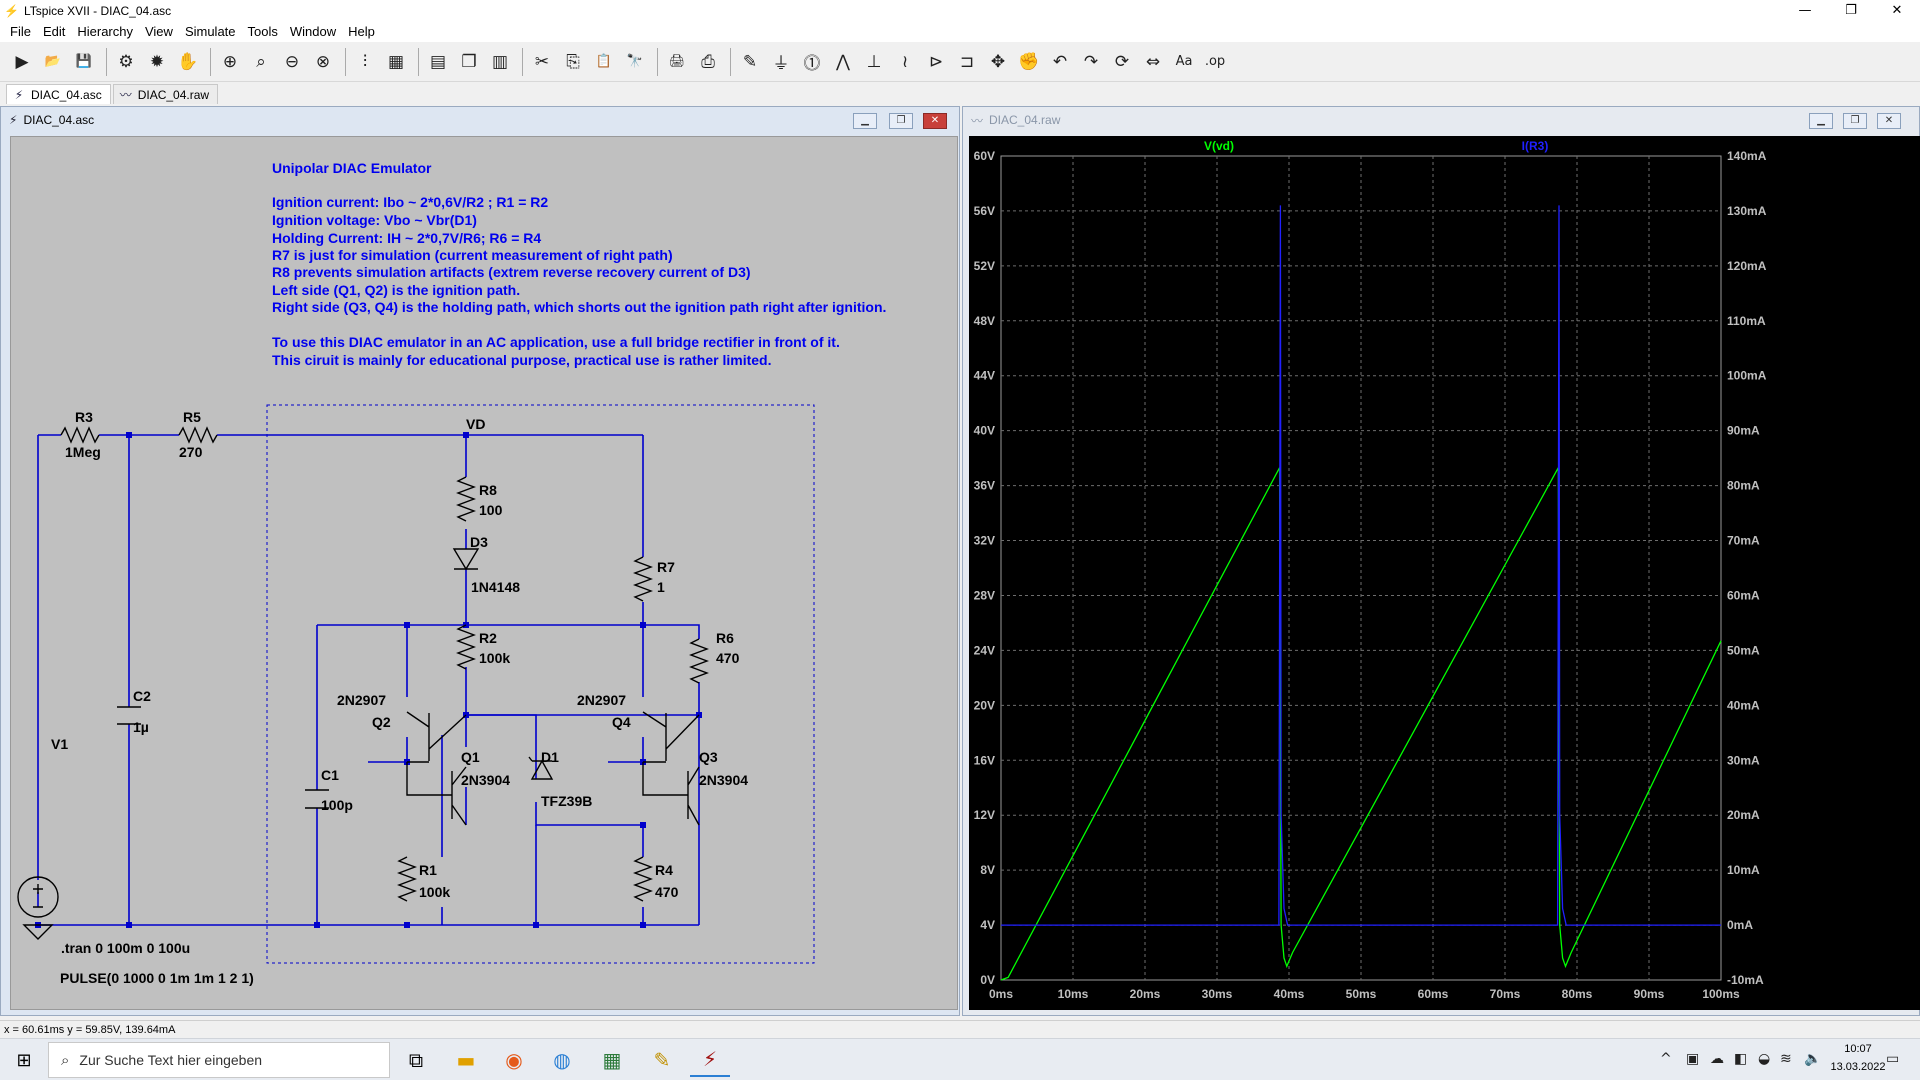 The image size is (1920, 1080). What do you see at coordinates (998, 62) in the screenshot?
I see `move-icon: ✥` at bounding box center [998, 62].